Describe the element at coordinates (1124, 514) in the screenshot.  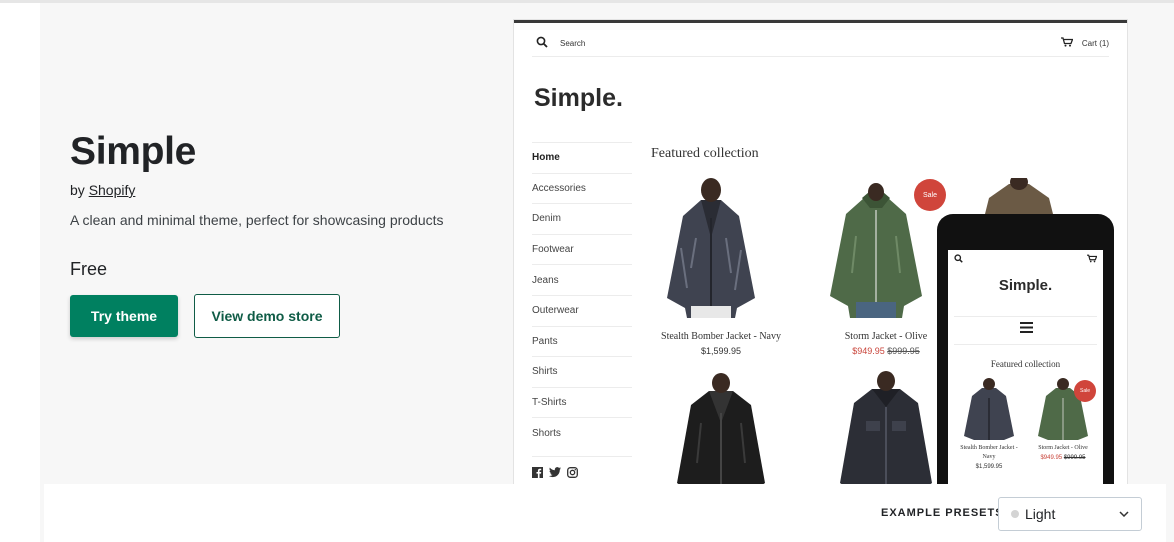
I see `chevron-down-icon` at that location.